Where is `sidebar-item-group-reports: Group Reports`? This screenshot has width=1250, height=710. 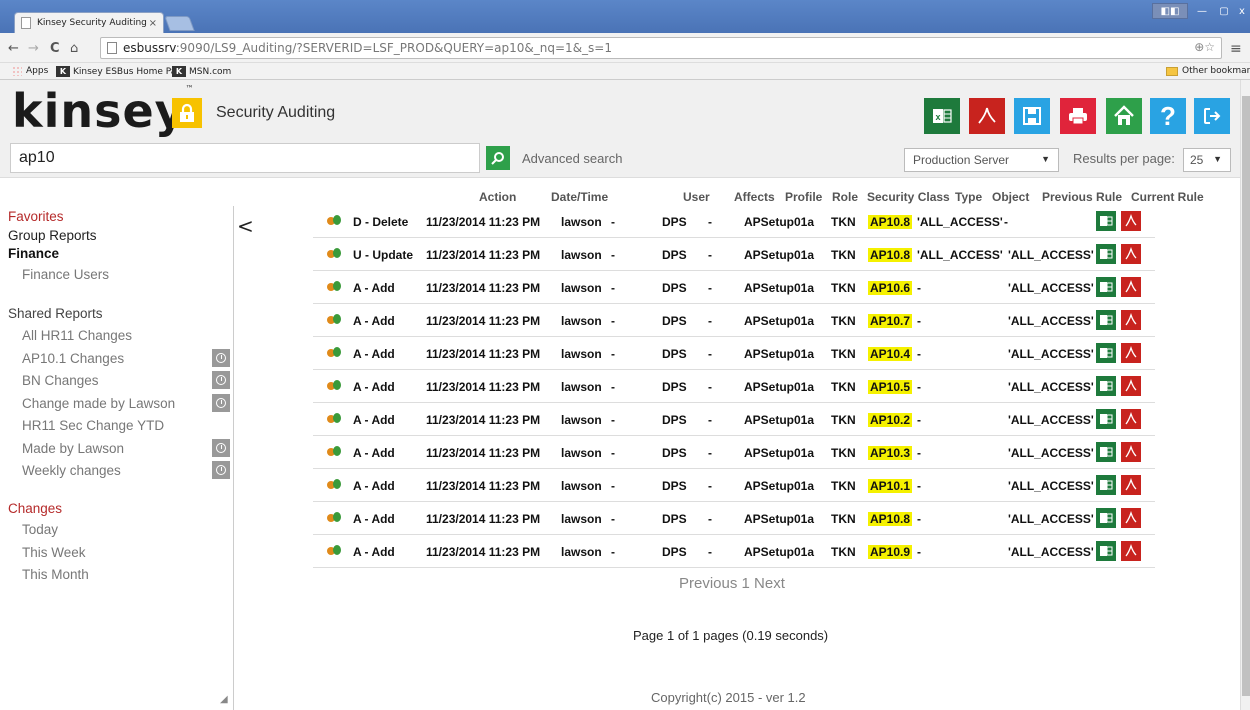 sidebar-item-group-reports: Group Reports is located at coordinates (52, 235).